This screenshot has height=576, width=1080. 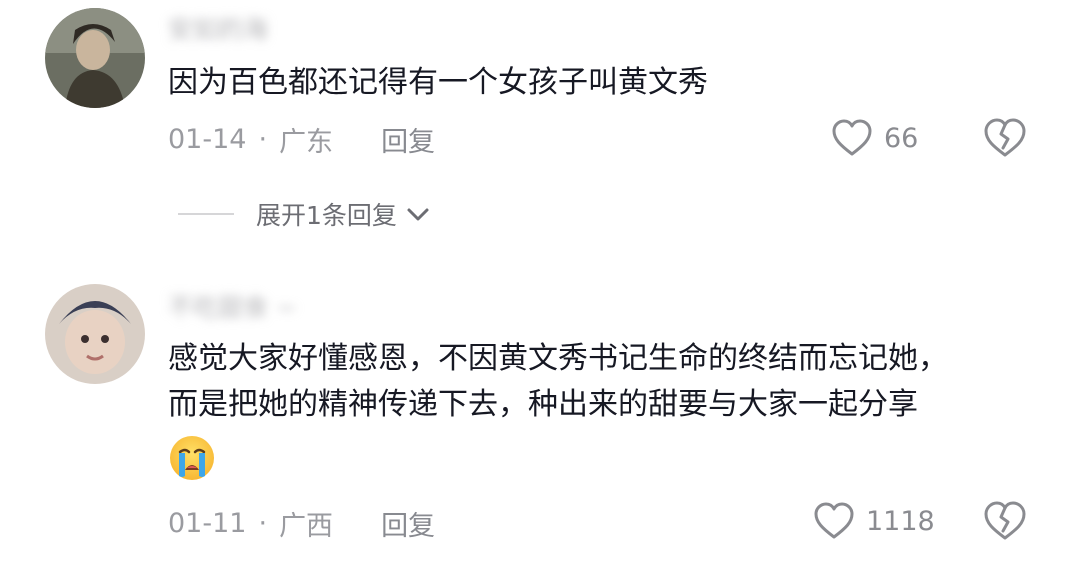 I want to click on comment-meta: 01-11 · 广西 回复, so click(x=301, y=523).